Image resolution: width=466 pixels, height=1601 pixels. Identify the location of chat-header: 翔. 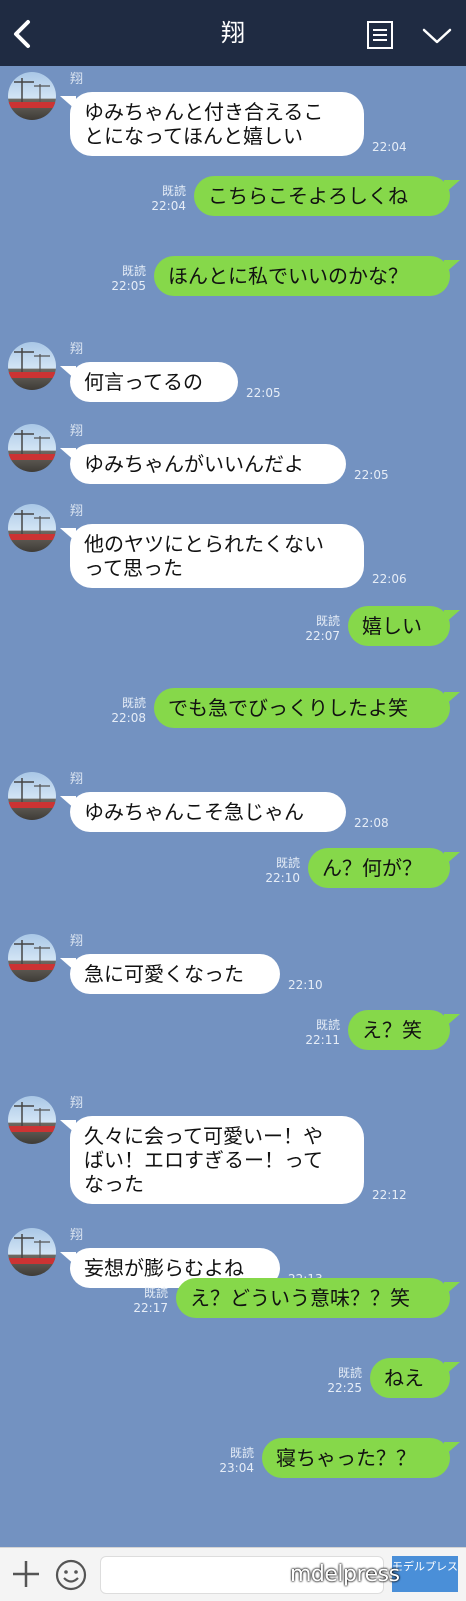
(233, 33).